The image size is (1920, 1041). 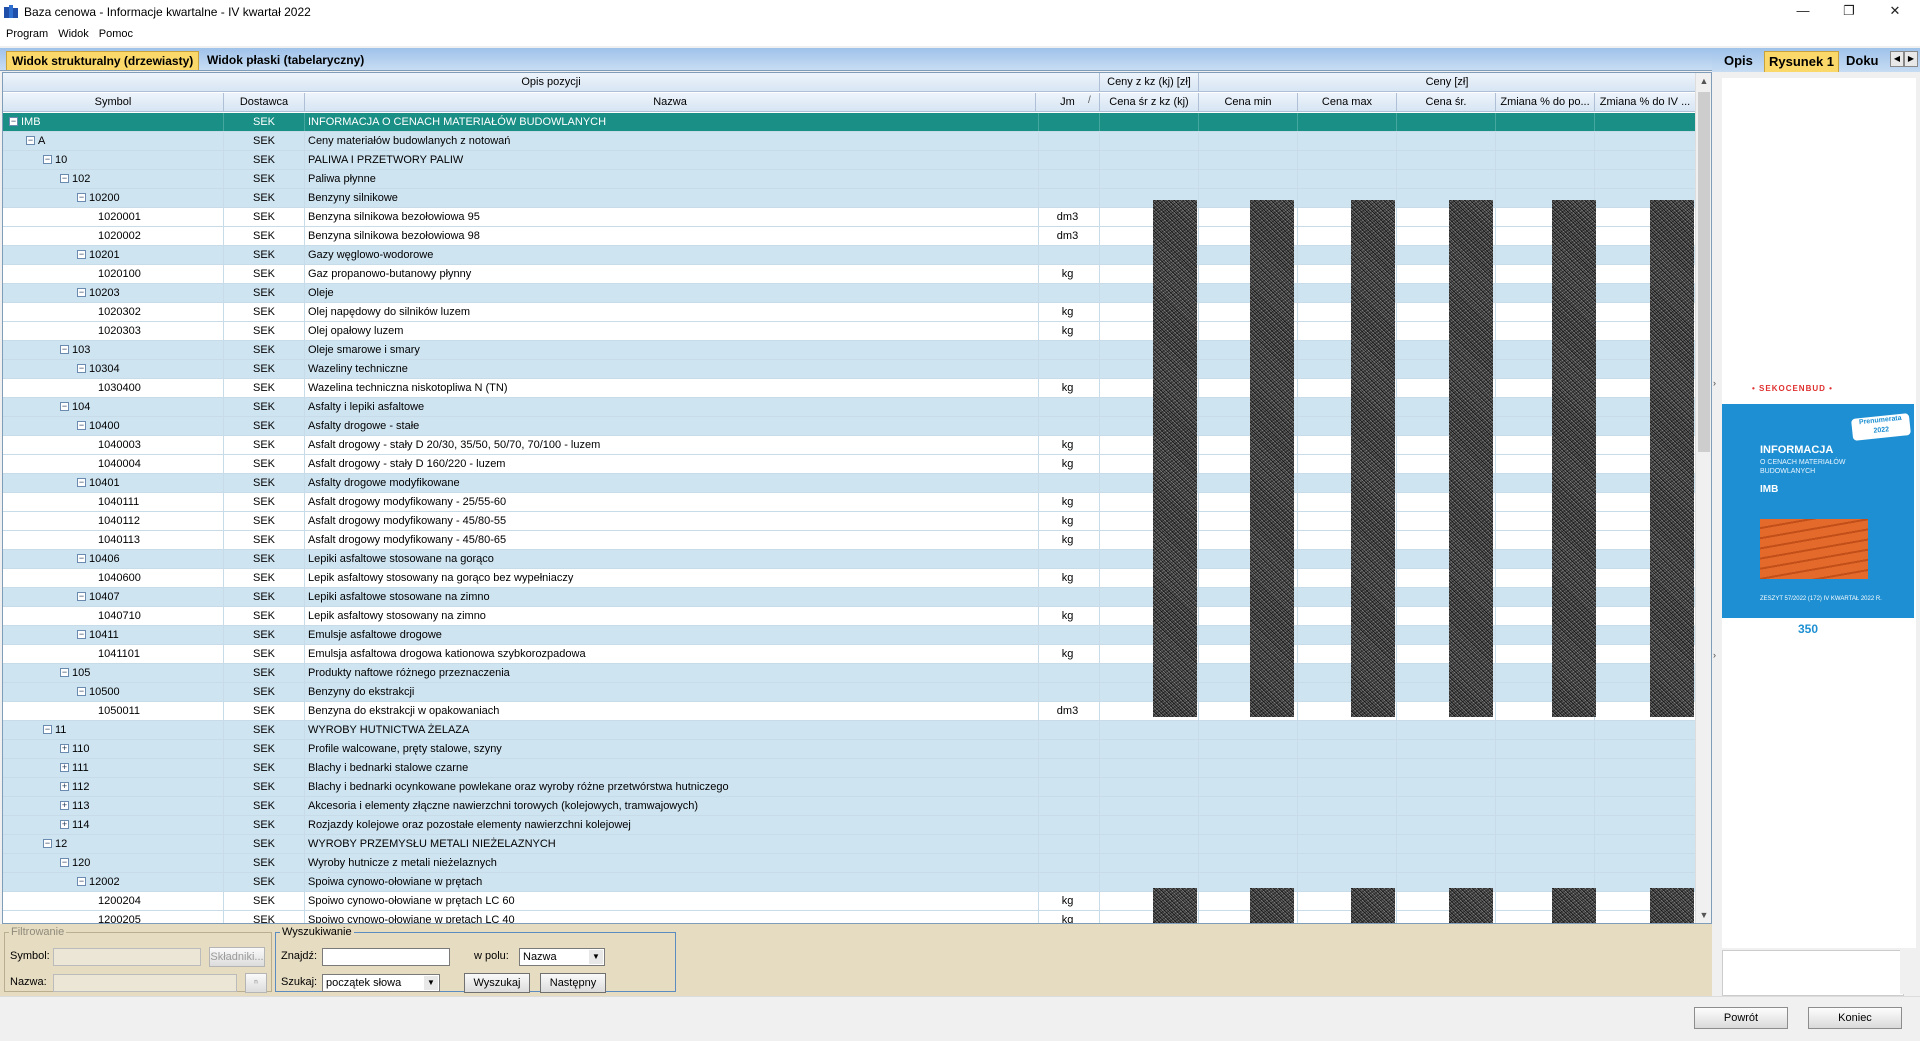 What do you see at coordinates (849, 198) in the screenshot?
I see `table-row: −10200 SEK Benzyny silnikowe` at bounding box center [849, 198].